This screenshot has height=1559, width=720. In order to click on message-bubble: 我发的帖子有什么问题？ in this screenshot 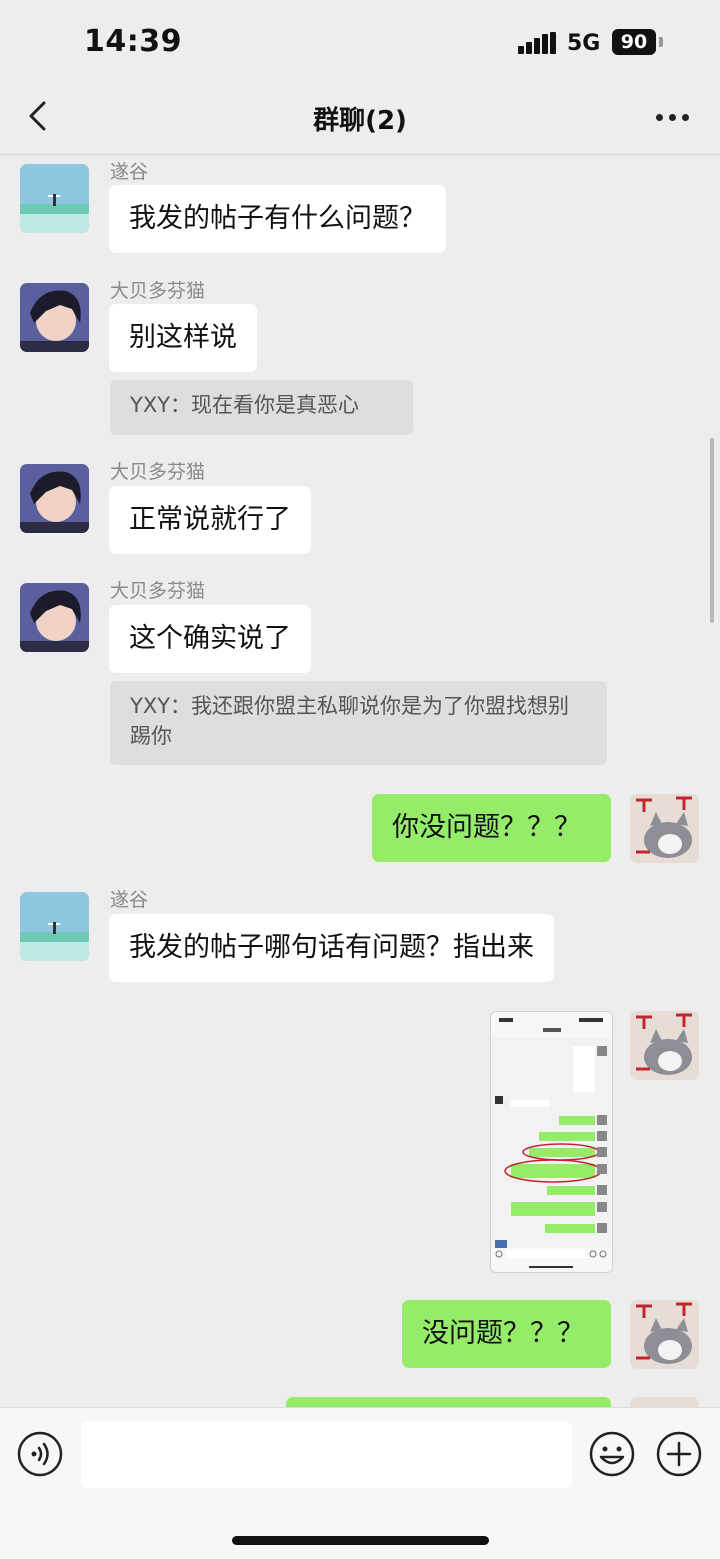, I will do `click(277, 219)`.